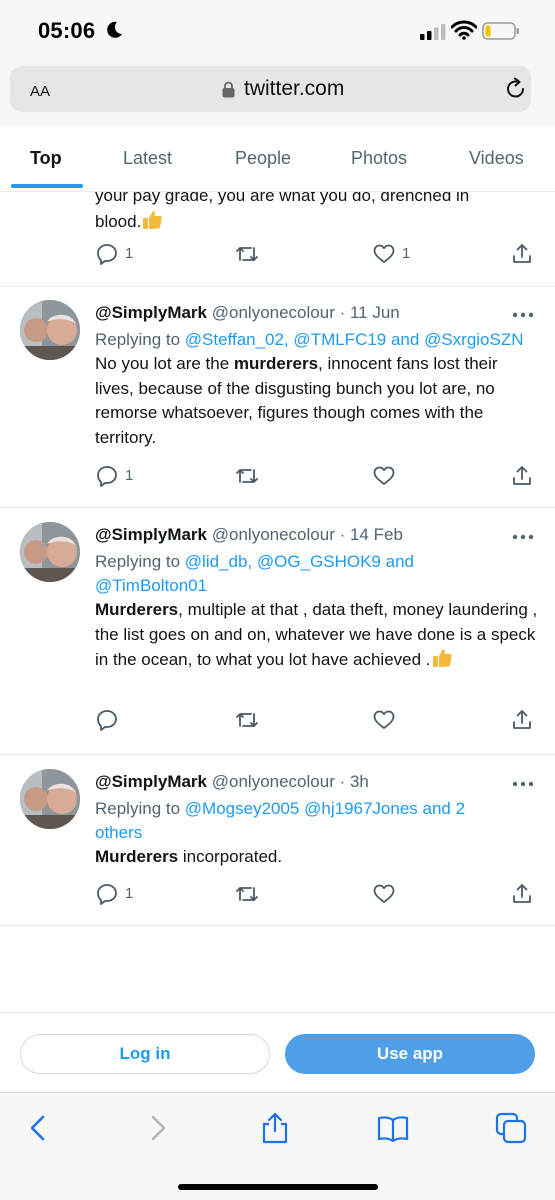 This screenshot has width=555, height=1200. I want to click on browser-address-area: AA twitter.com, so click(277, 94).